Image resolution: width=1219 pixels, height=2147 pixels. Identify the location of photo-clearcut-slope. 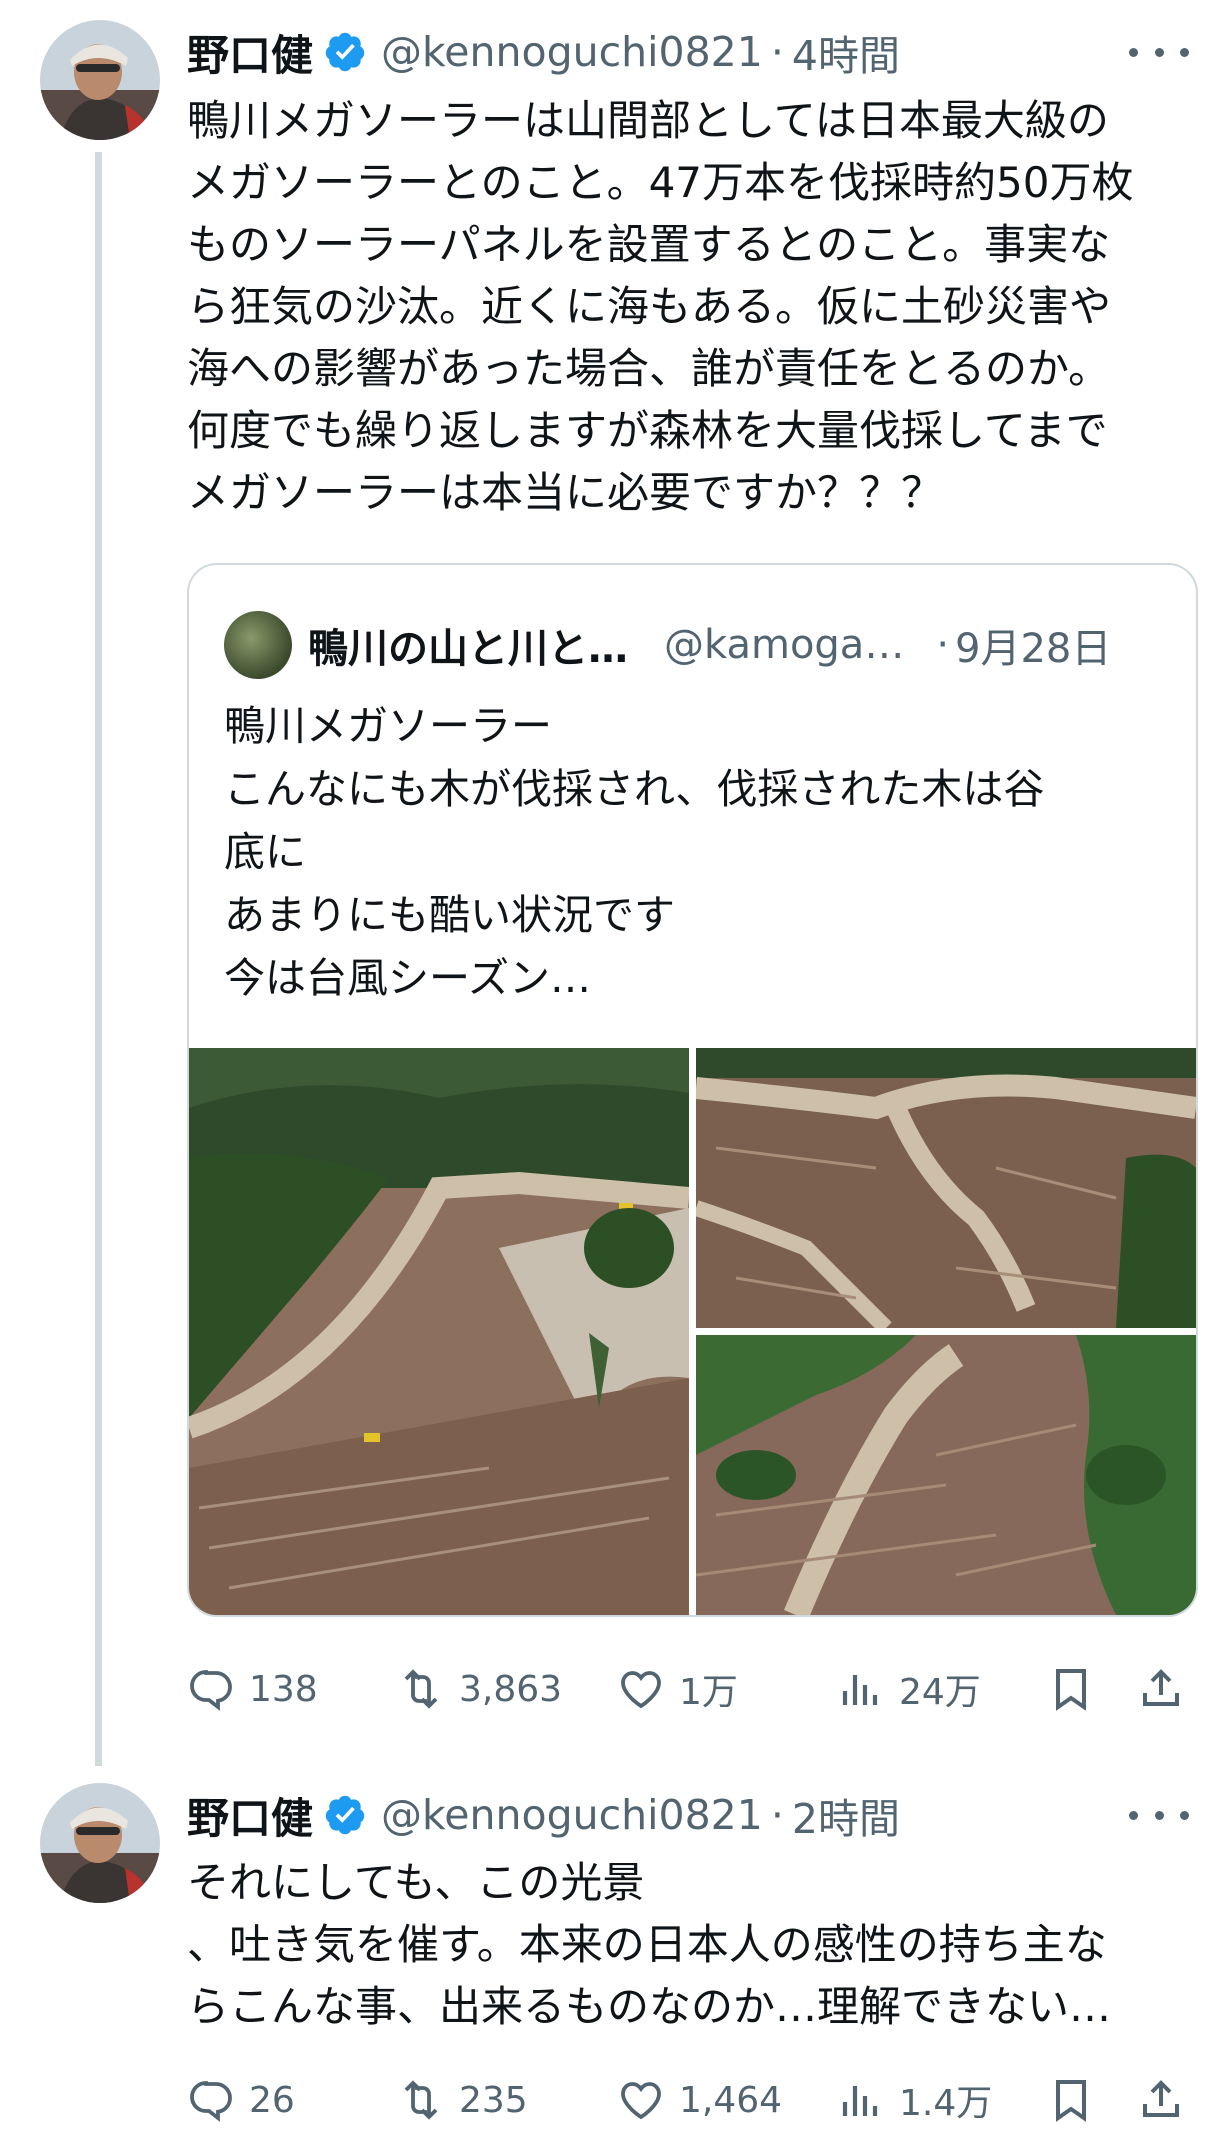
(946, 1188).